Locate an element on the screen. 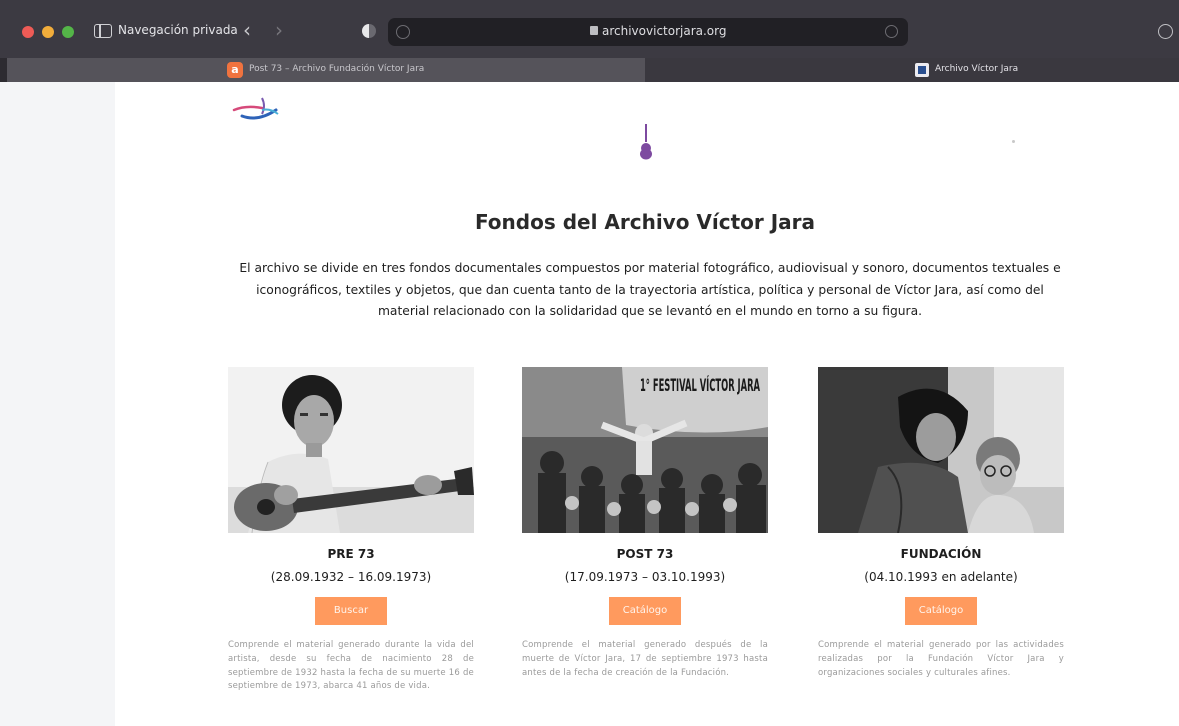 The width and height of the screenshot is (1179, 726). page-settings-icon is located at coordinates (403, 32).